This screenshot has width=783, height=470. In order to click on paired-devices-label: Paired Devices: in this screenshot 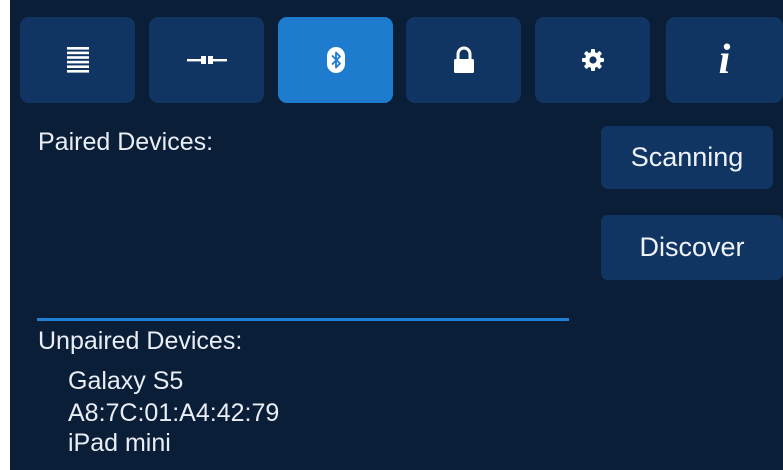, I will do `click(126, 142)`.